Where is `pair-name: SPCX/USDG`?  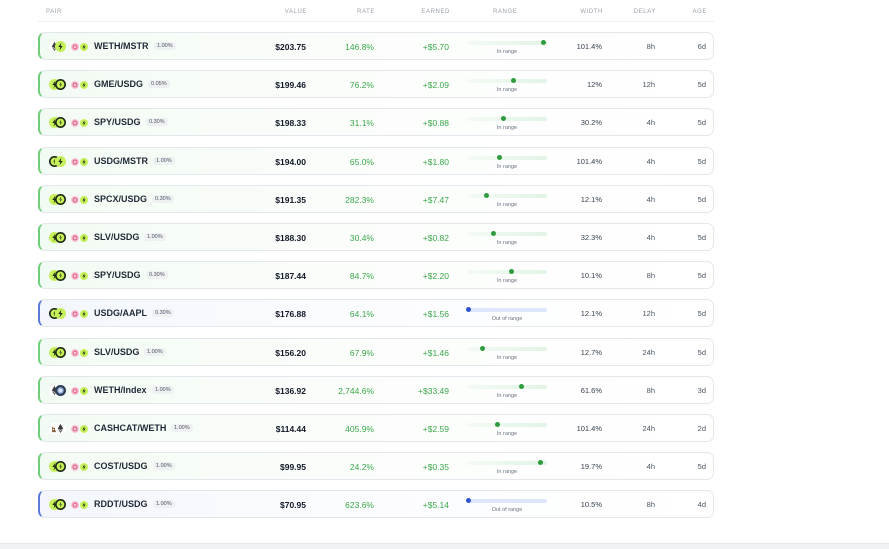 pair-name: SPCX/USDG is located at coordinates (121, 198).